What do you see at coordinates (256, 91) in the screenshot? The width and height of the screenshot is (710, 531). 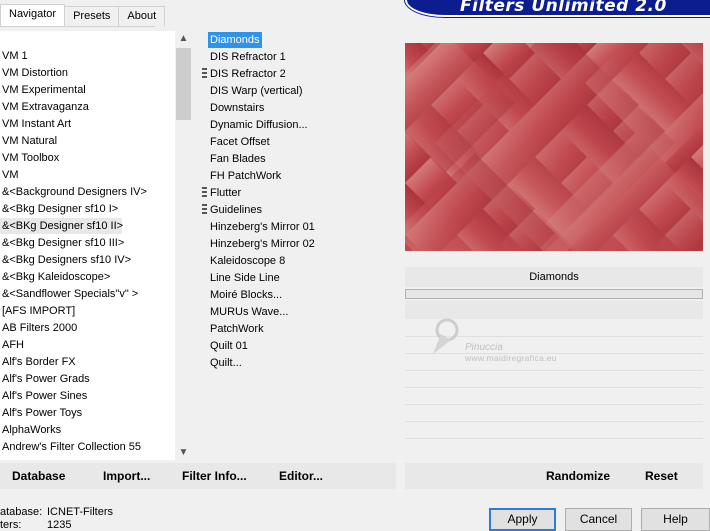 I see `filter-item: DIS Warp (vertical)` at bounding box center [256, 91].